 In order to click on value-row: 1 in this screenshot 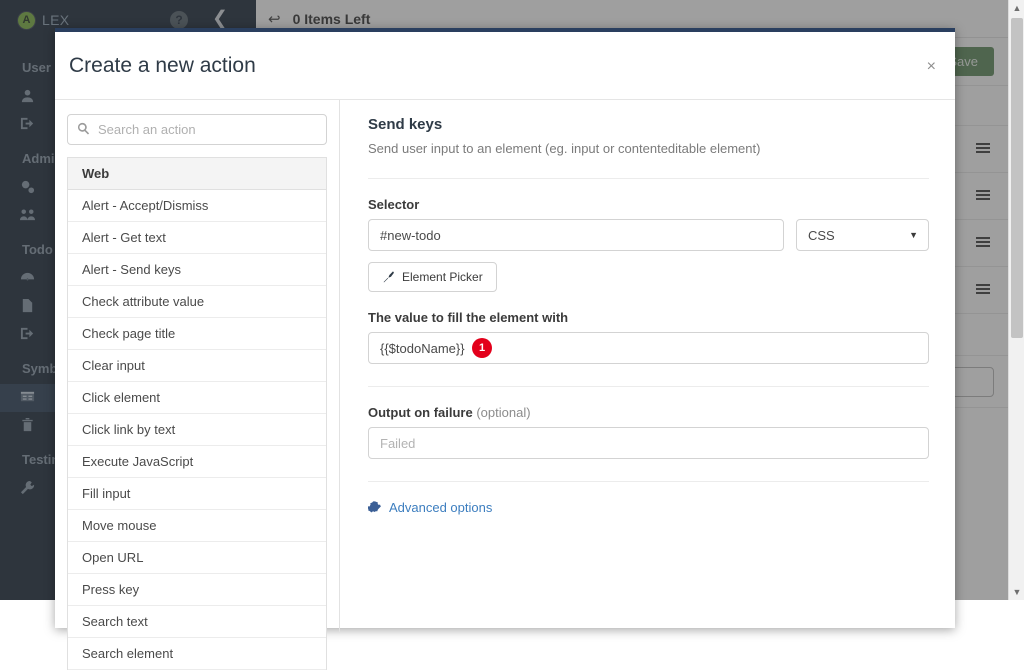, I will do `click(648, 348)`.